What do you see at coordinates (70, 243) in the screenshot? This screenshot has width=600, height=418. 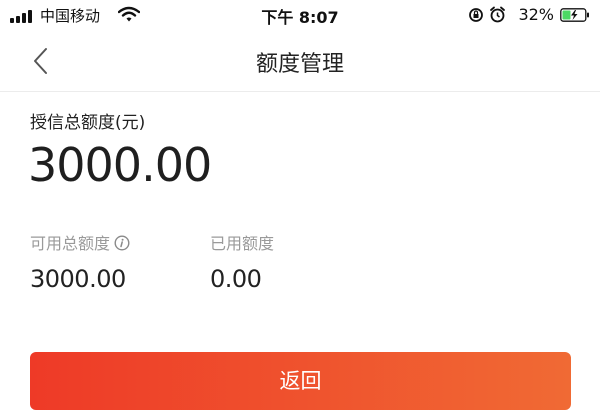 I see `available-credit-label: 可用总额度` at bounding box center [70, 243].